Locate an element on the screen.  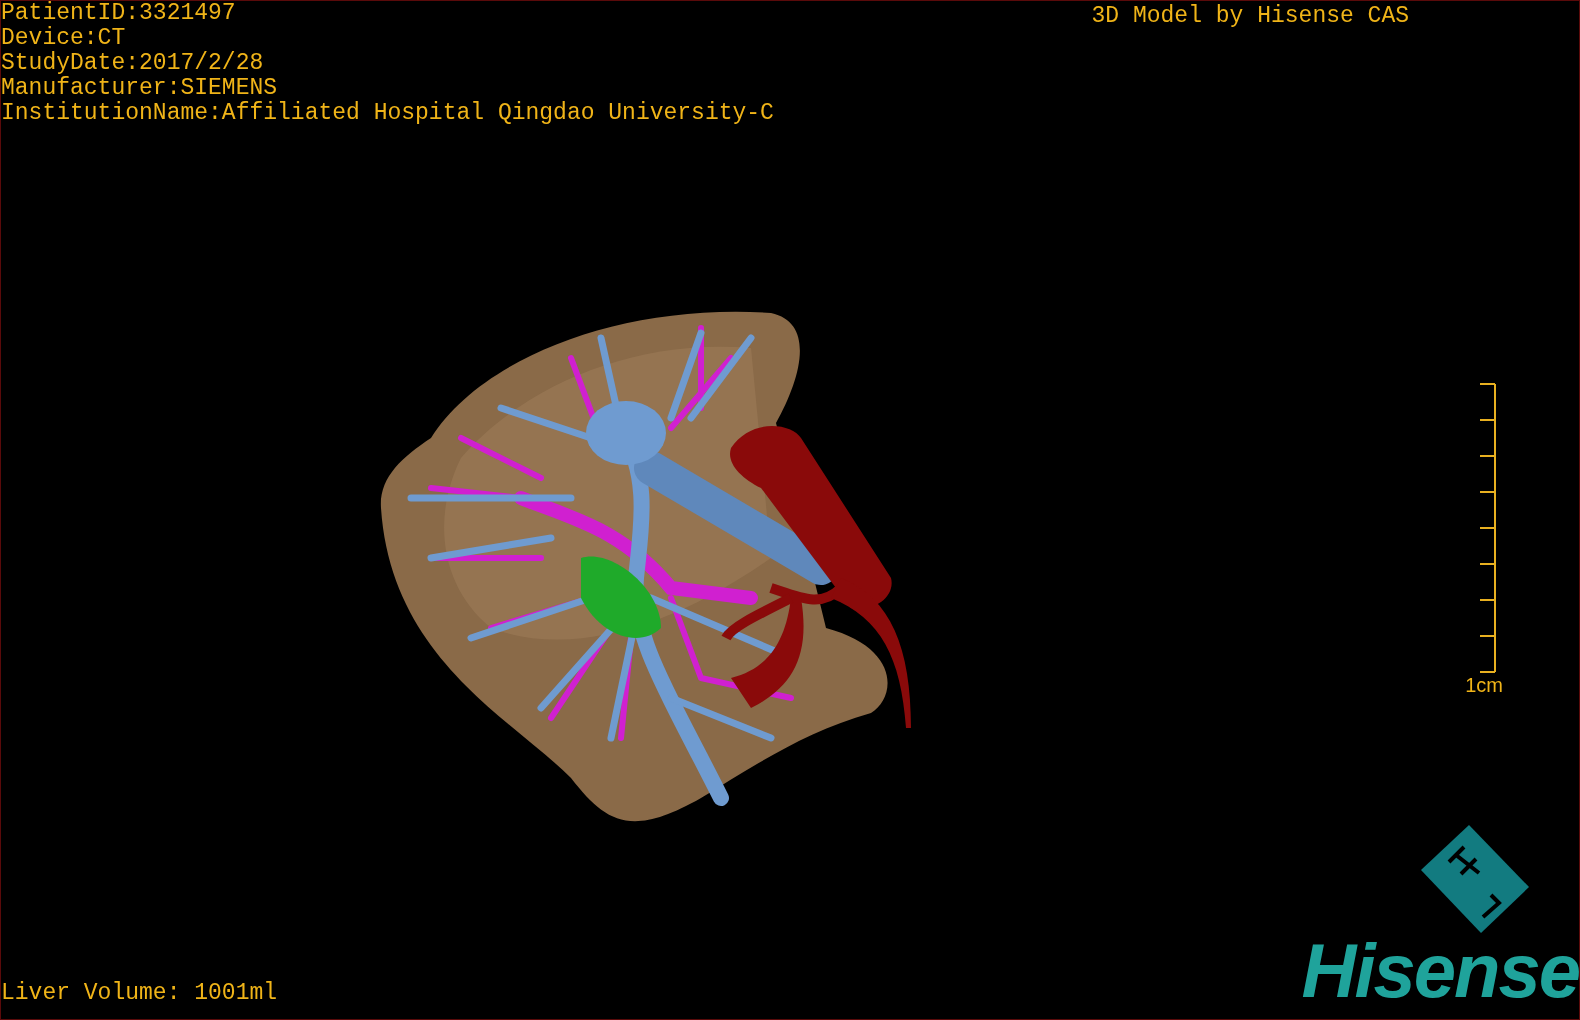
study-info-text: Manufacturer:SIEMENS is located at coordinates (140, 88).